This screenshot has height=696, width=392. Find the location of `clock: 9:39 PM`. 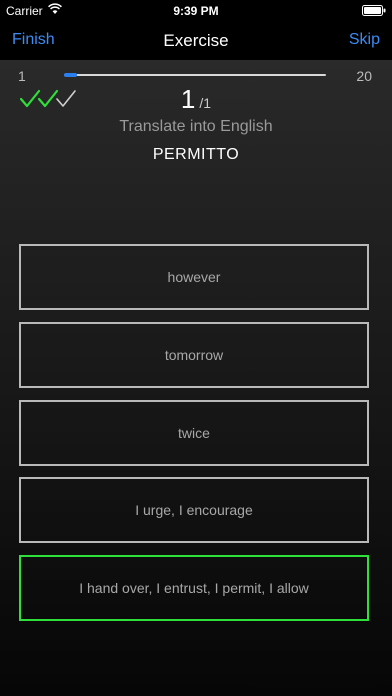

clock: 9:39 PM is located at coordinates (196, 11).